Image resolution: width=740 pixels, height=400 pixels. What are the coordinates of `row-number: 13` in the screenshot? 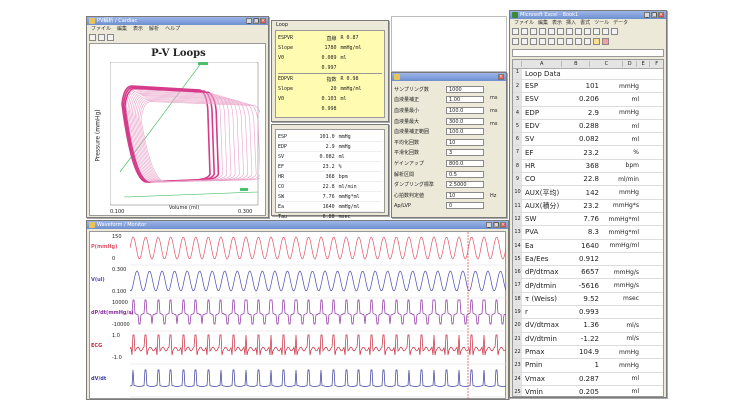 It's located at (517, 232).